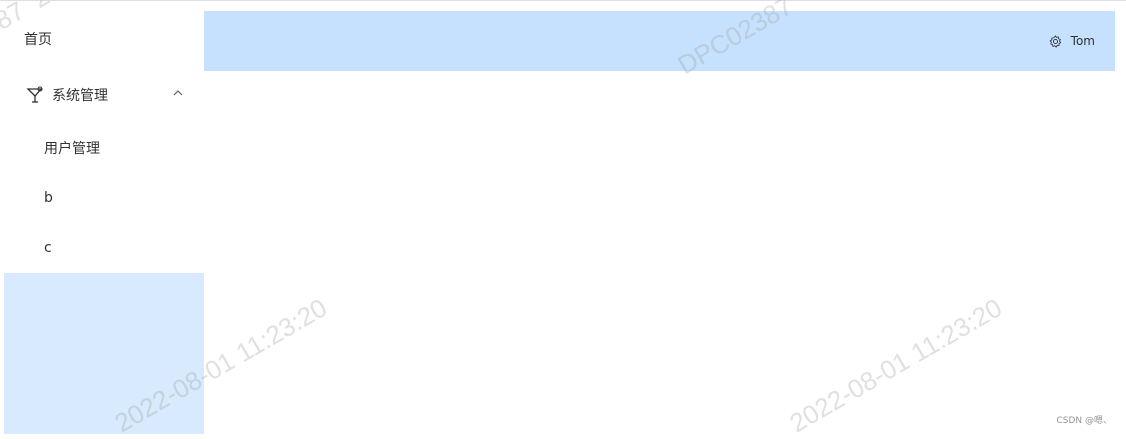 This screenshot has height=439, width=1126. I want to click on user-menu: Tom, so click(1072, 41).